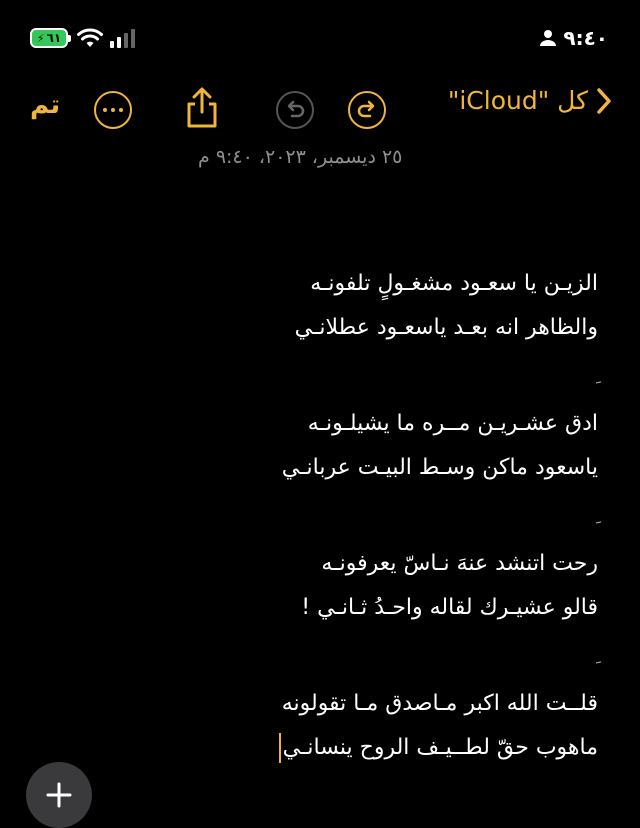  Describe the element at coordinates (517, 100) in the screenshot. I see `back-label: كل "iCloud"` at that location.